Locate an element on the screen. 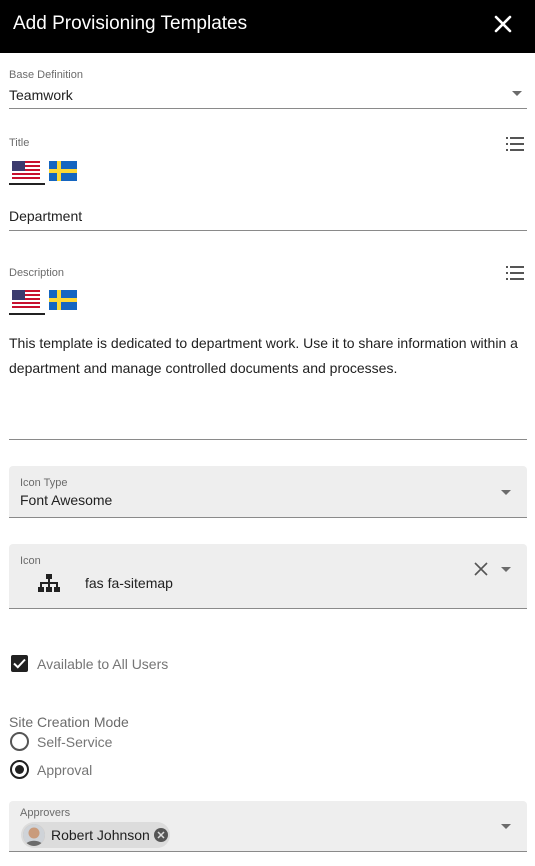 The width and height of the screenshot is (535, 866). available-all-users-checkbox is located at coordinates (19, 663).